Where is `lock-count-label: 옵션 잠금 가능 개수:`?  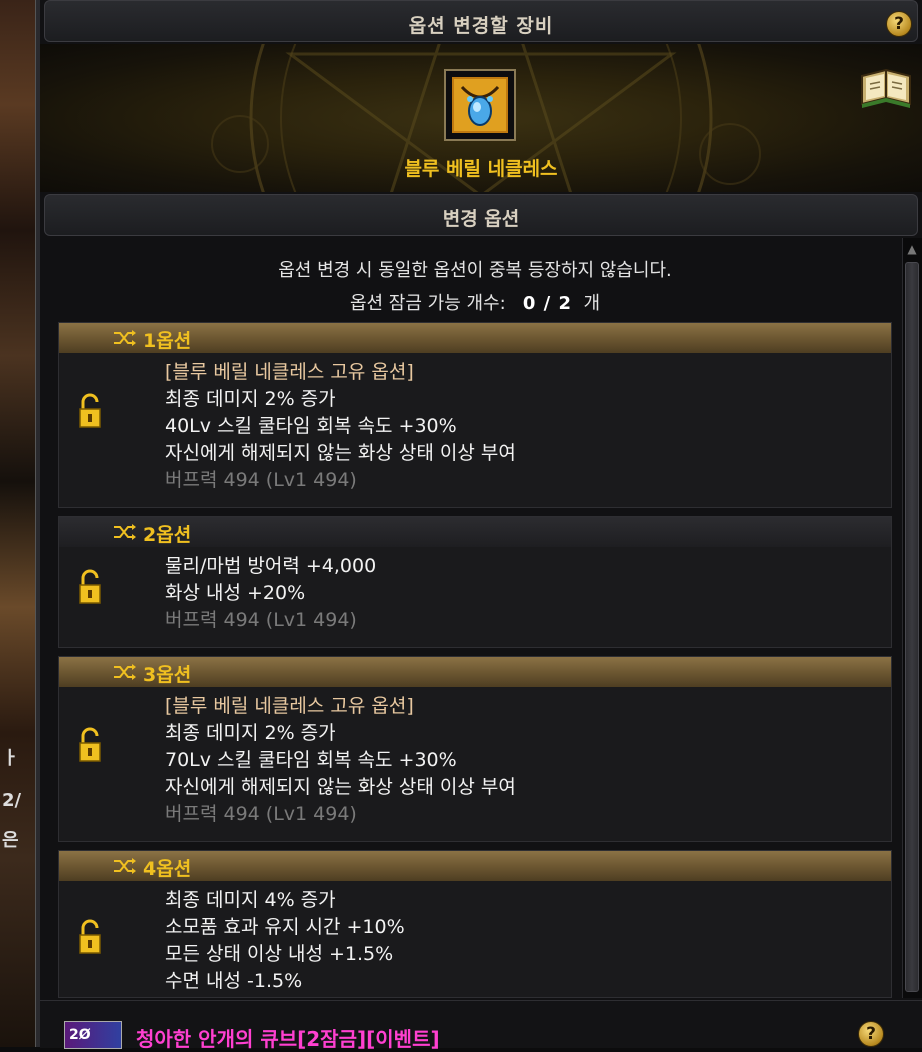
lock-count-label: 옵션 잠금 가능 개수: is located at coordinates (427, 303).